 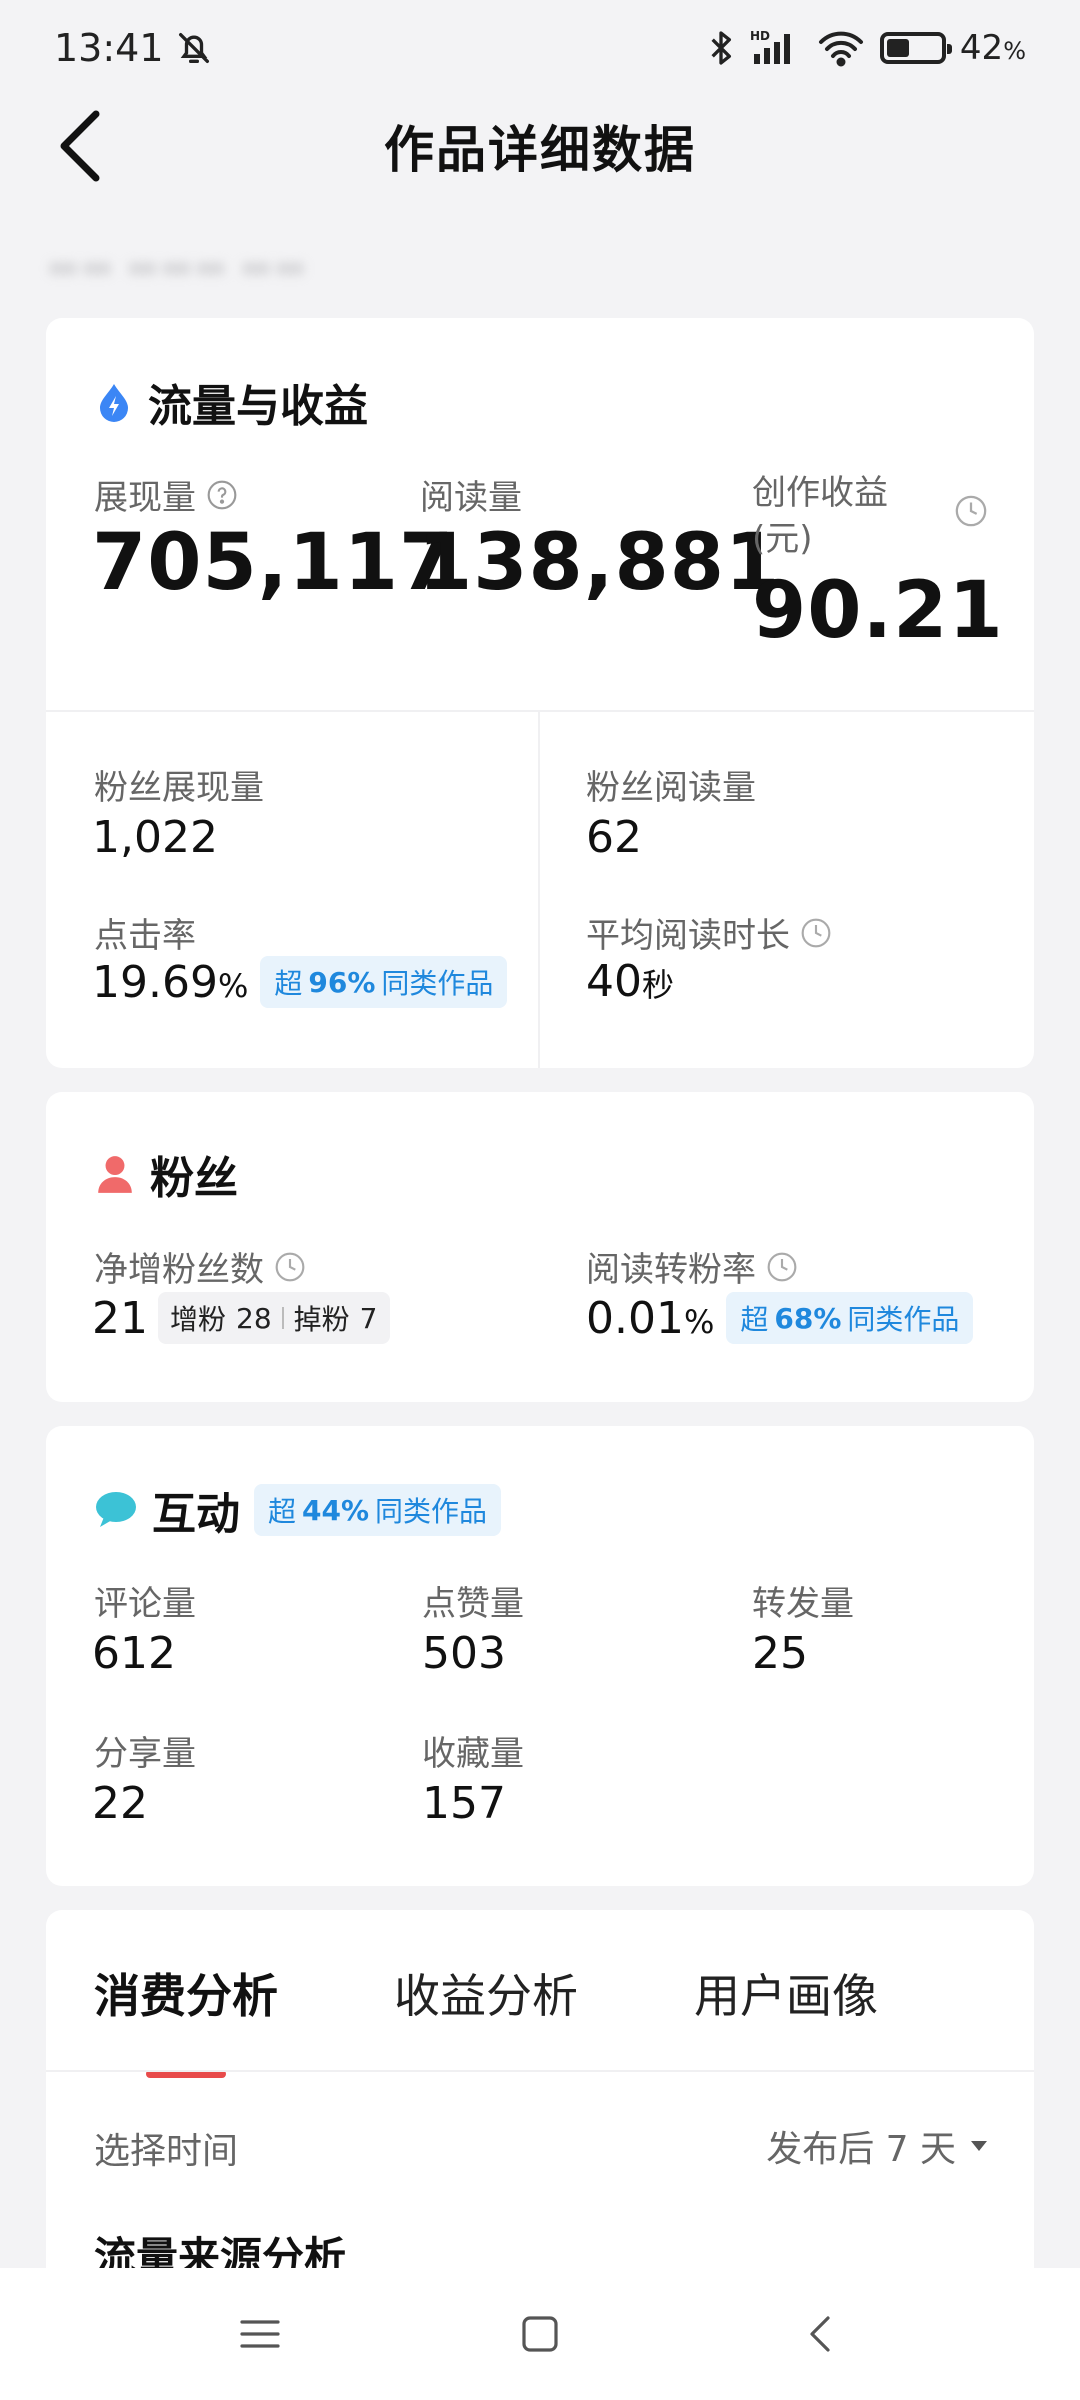 I want to click on reposts-label: 转发量, so click(x=803, y=1604).